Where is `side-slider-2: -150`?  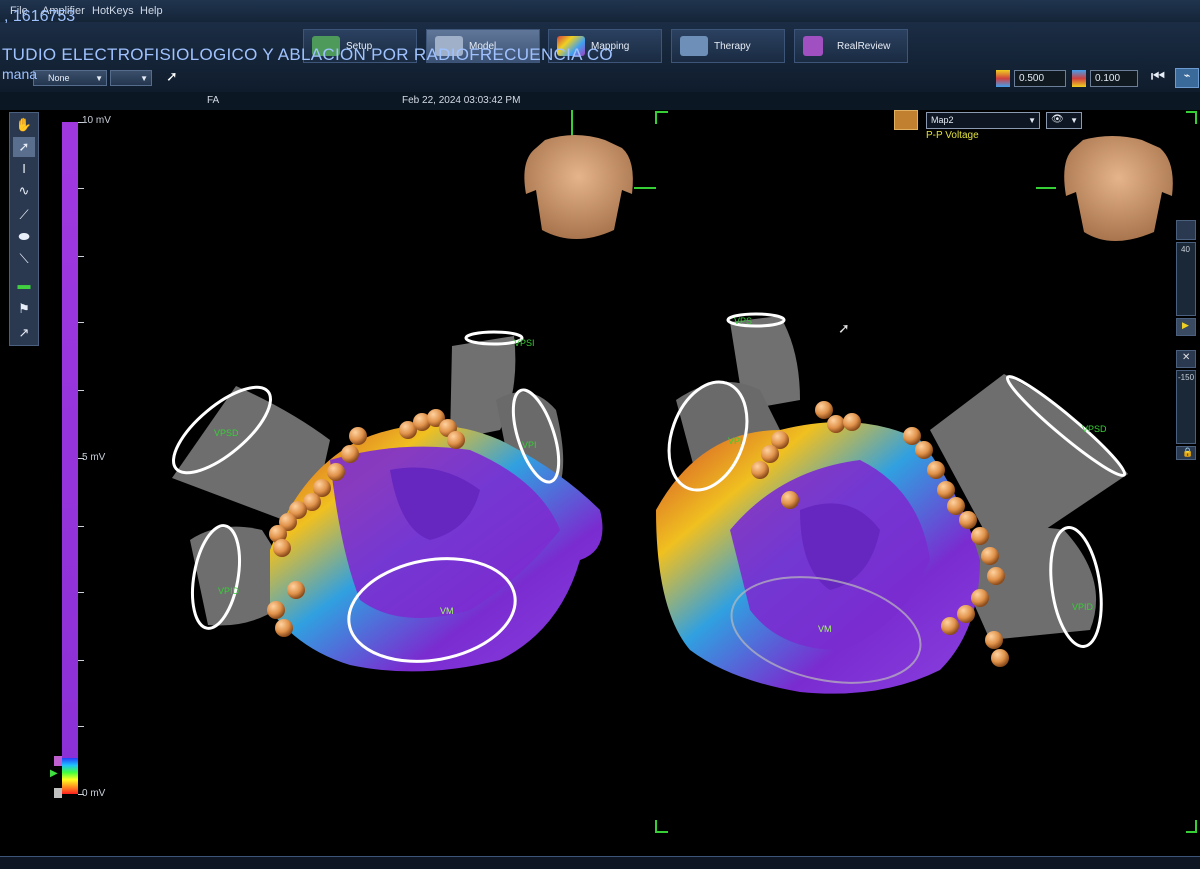
side-slider-2: -150 is located at coordinates (1186, 407).